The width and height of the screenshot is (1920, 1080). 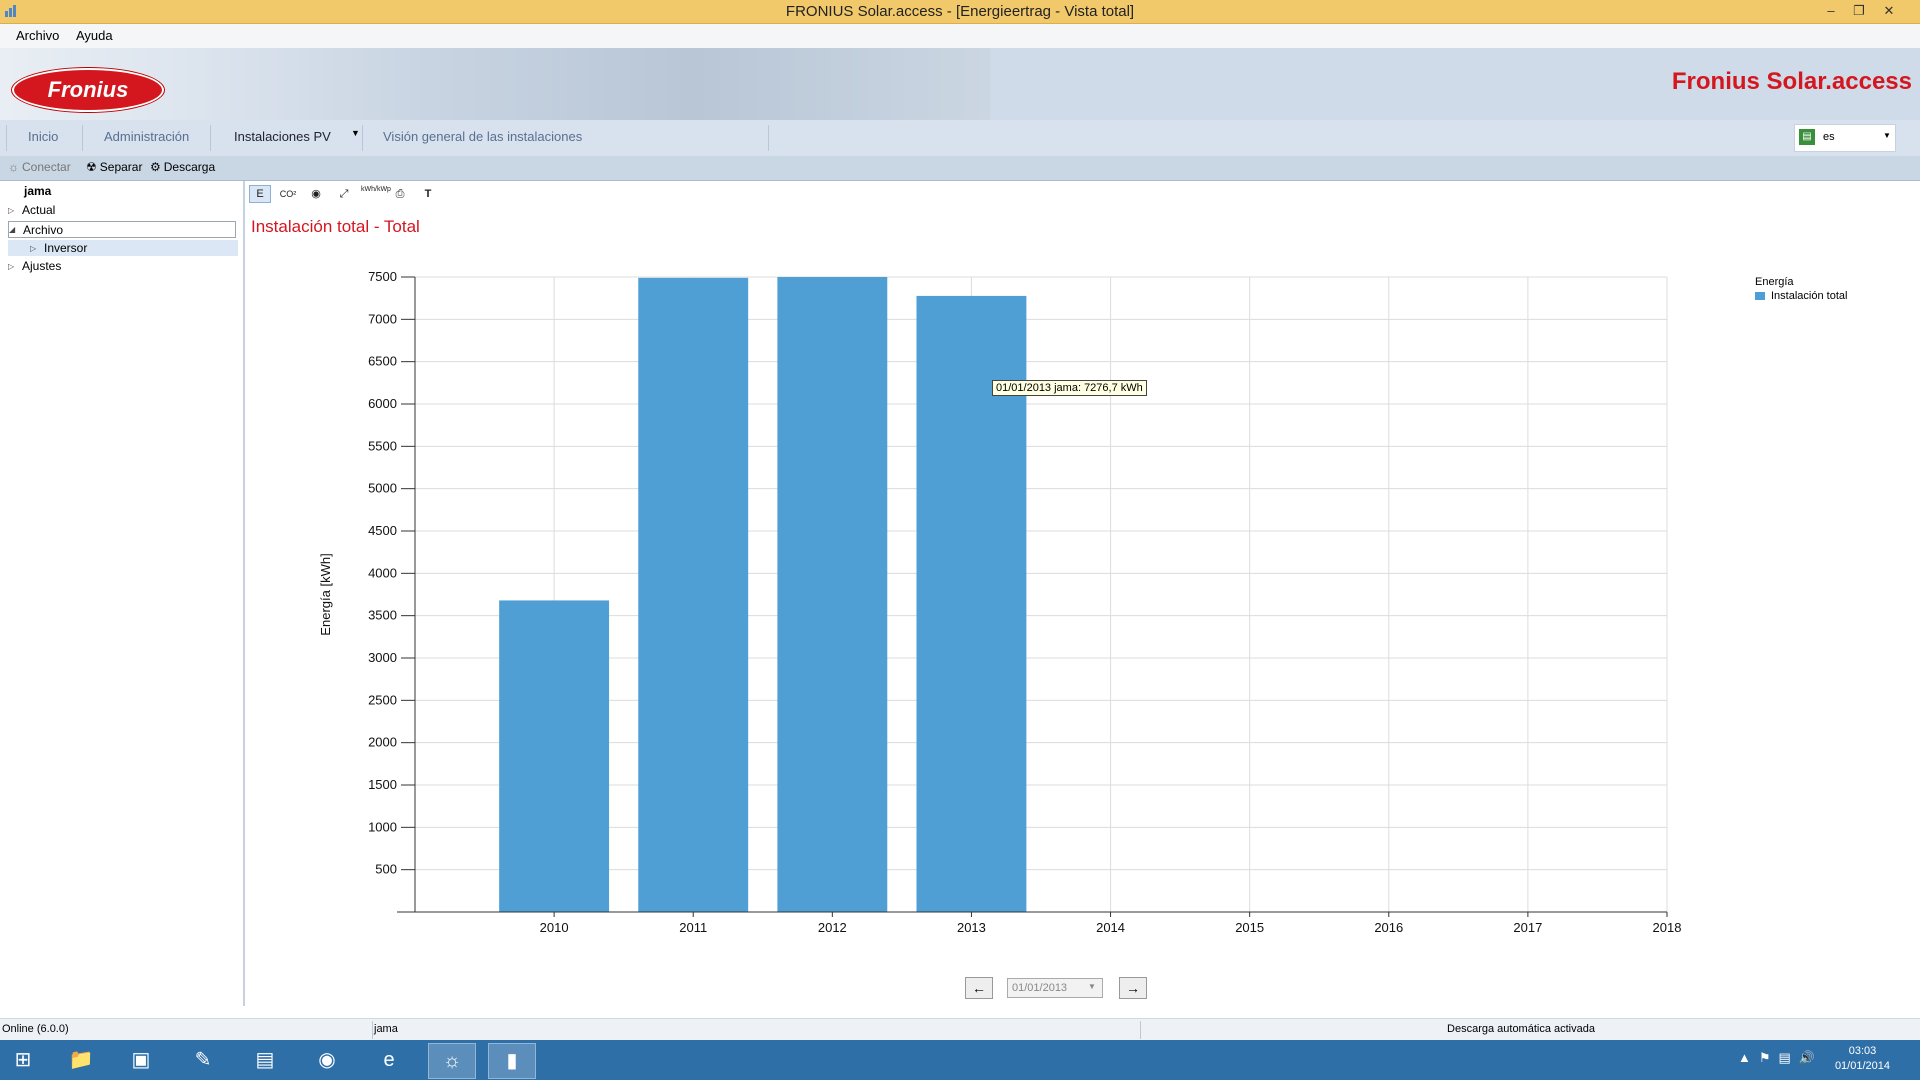 I want to click on status-installation: jama, so click(x=386, y=1029).